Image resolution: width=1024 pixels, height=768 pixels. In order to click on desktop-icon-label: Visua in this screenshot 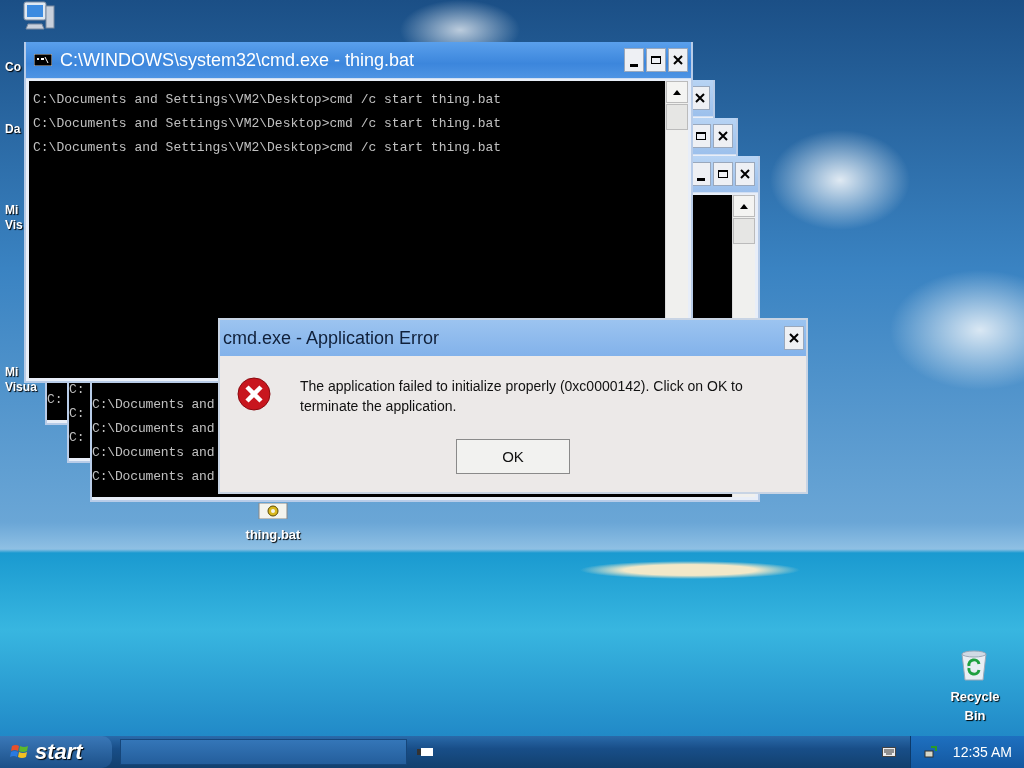, I will do `click(21, 387)`.